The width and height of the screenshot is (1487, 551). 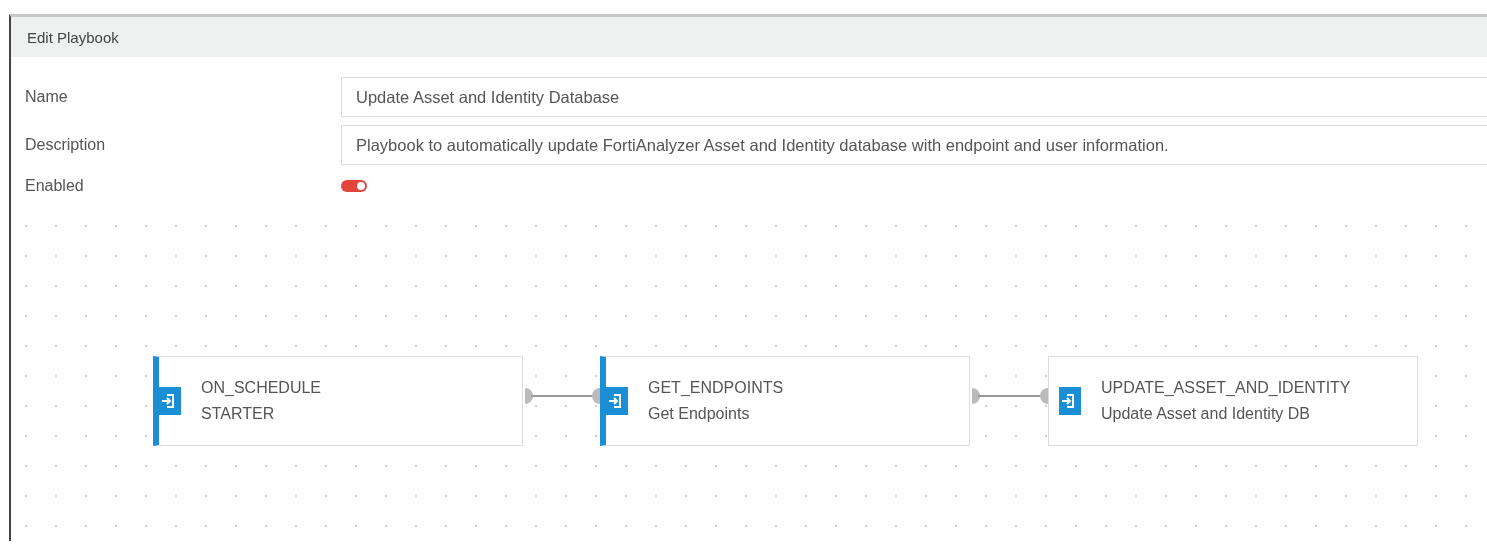 What do you see at coordinates (1206, 414) in the screenshot?
I see `node-subtitle: Update Asset and Identity DB` at bounding box center [1206, 414].